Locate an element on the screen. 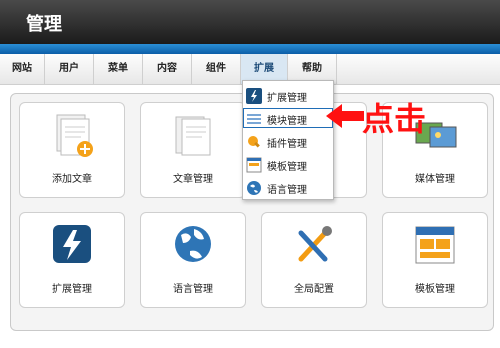  plug-icon is located at coordinates (254, 142).